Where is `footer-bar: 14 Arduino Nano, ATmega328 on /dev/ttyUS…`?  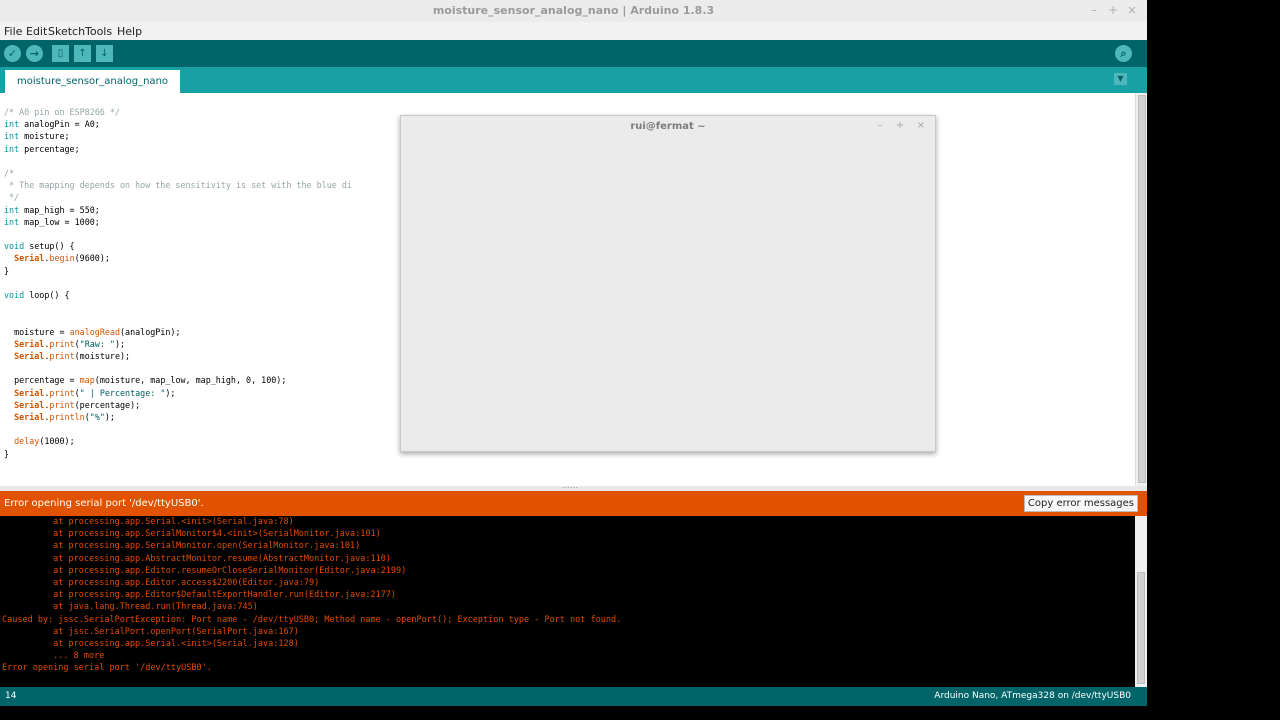 footer-bar: 14 Arduino Nano, ATmega328 on /dev/ttyUS… is located at coordinates (573, 696).